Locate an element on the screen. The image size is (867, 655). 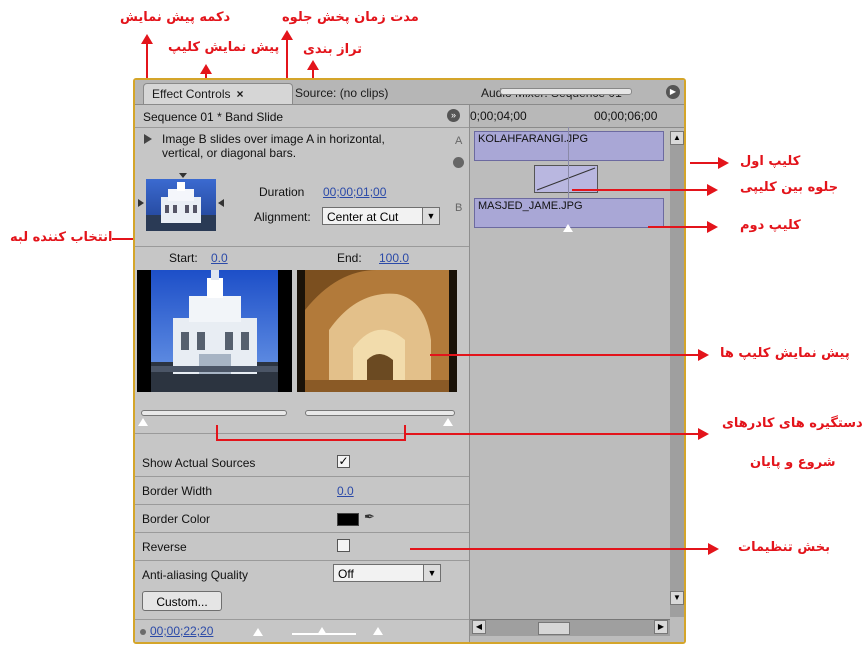
zoom-slider-handle is located at coordinates (322, 631).